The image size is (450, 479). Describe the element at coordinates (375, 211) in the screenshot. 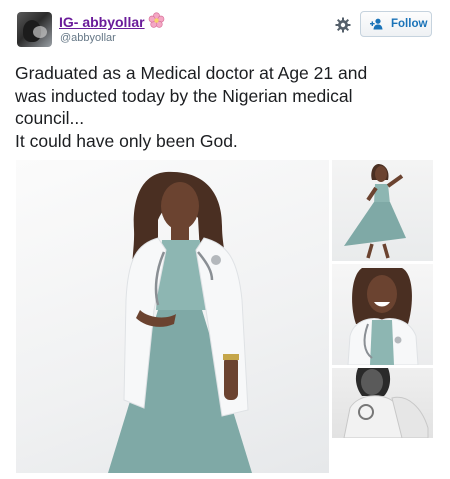

I see `photo-twirling-dress` at that location.